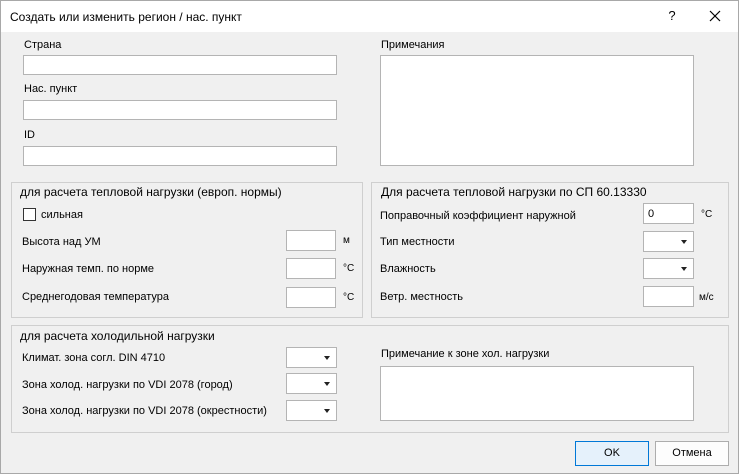 The image size is (739, 474). What do you see at coordinates (413, 45) in the screenshot?
I see `notes-label: Примечания` at bounding box center [413, 45].